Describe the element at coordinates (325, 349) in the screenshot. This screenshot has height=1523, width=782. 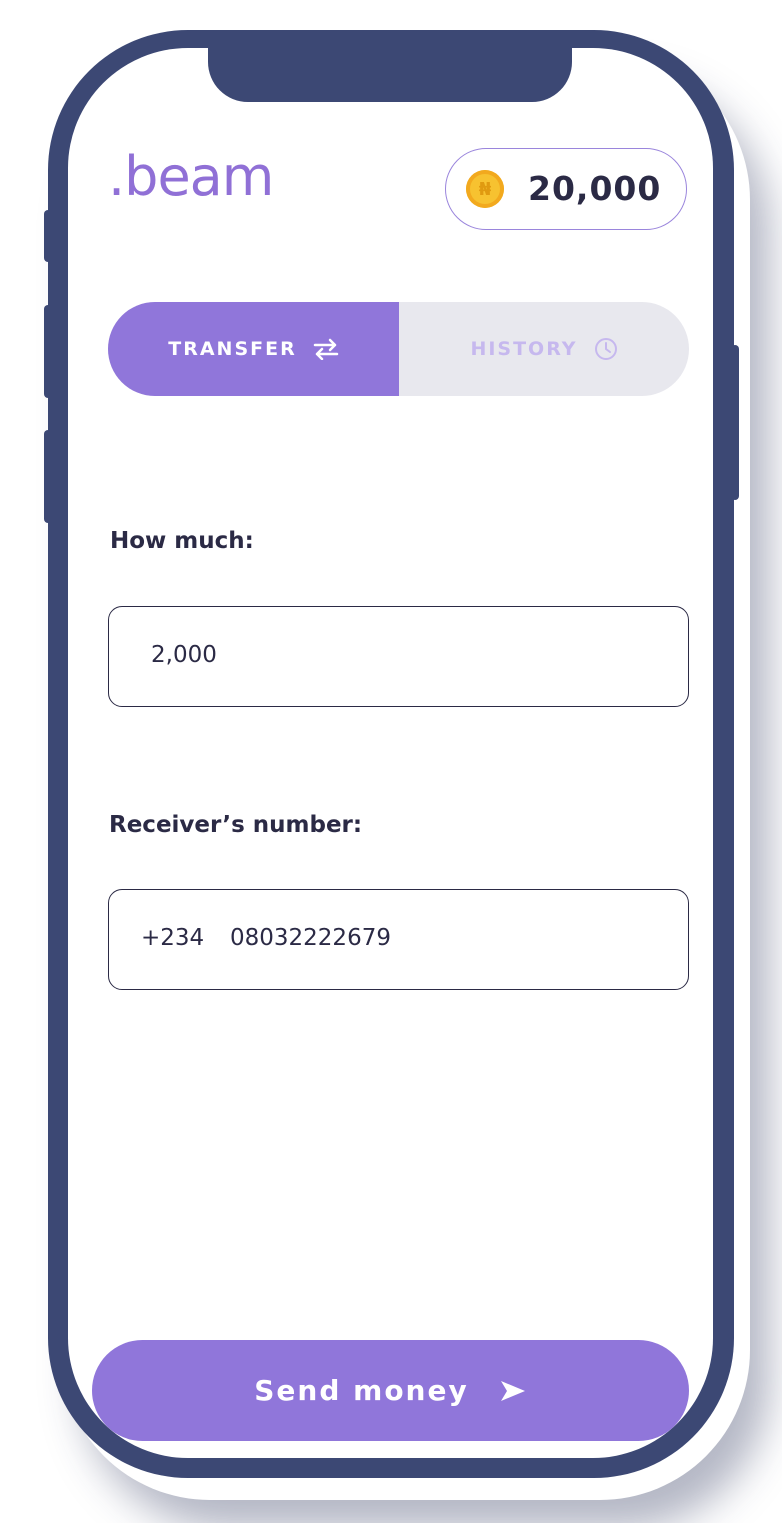
I see `transfer-arrows-icon` at that location.